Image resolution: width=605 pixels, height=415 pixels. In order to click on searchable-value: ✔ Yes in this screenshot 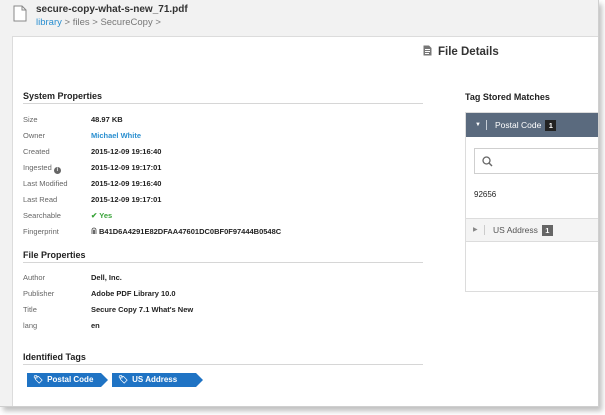, I will do `click(101, 215)`.